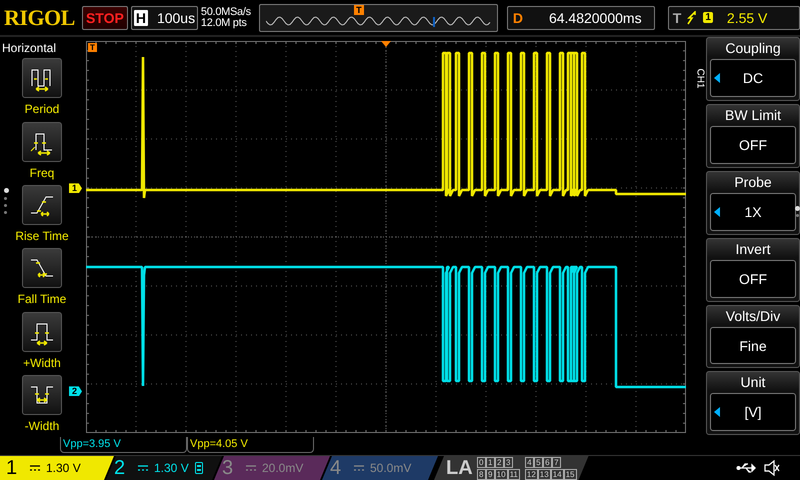  What do you see at coordinates (747, 18) in the screenshot?
I see `trigger-level: 2.55 V` at bounding box center [747, 18].